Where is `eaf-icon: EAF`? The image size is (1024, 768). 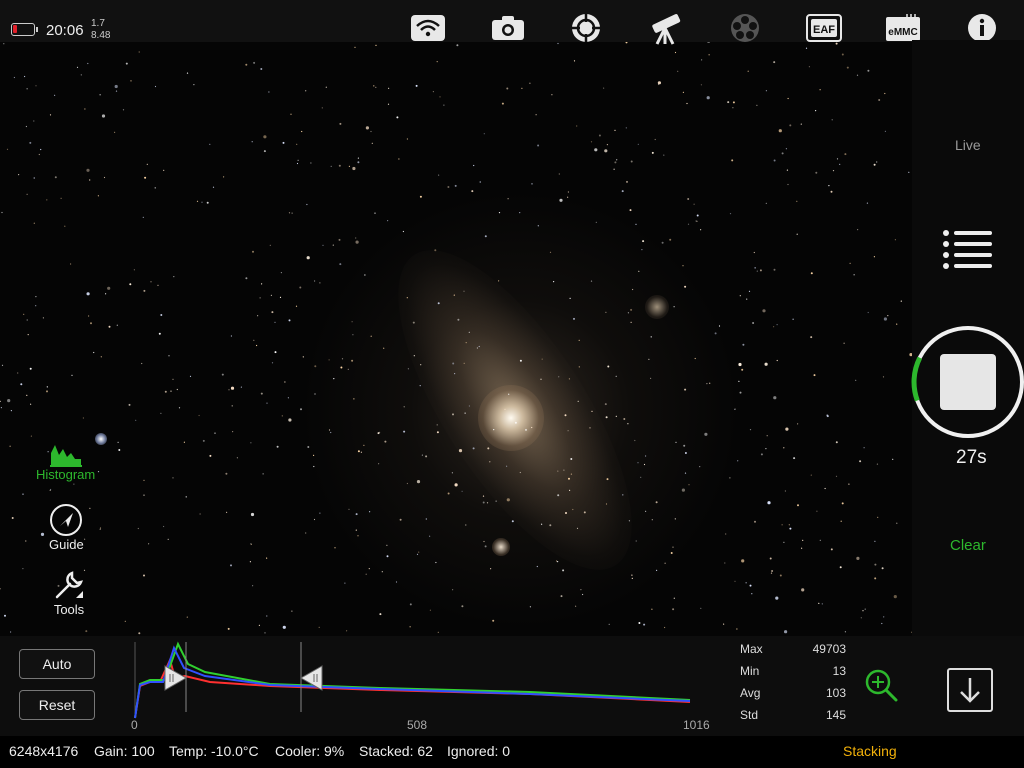
eaf-icon: EAF is located at coordinates (824, 28).